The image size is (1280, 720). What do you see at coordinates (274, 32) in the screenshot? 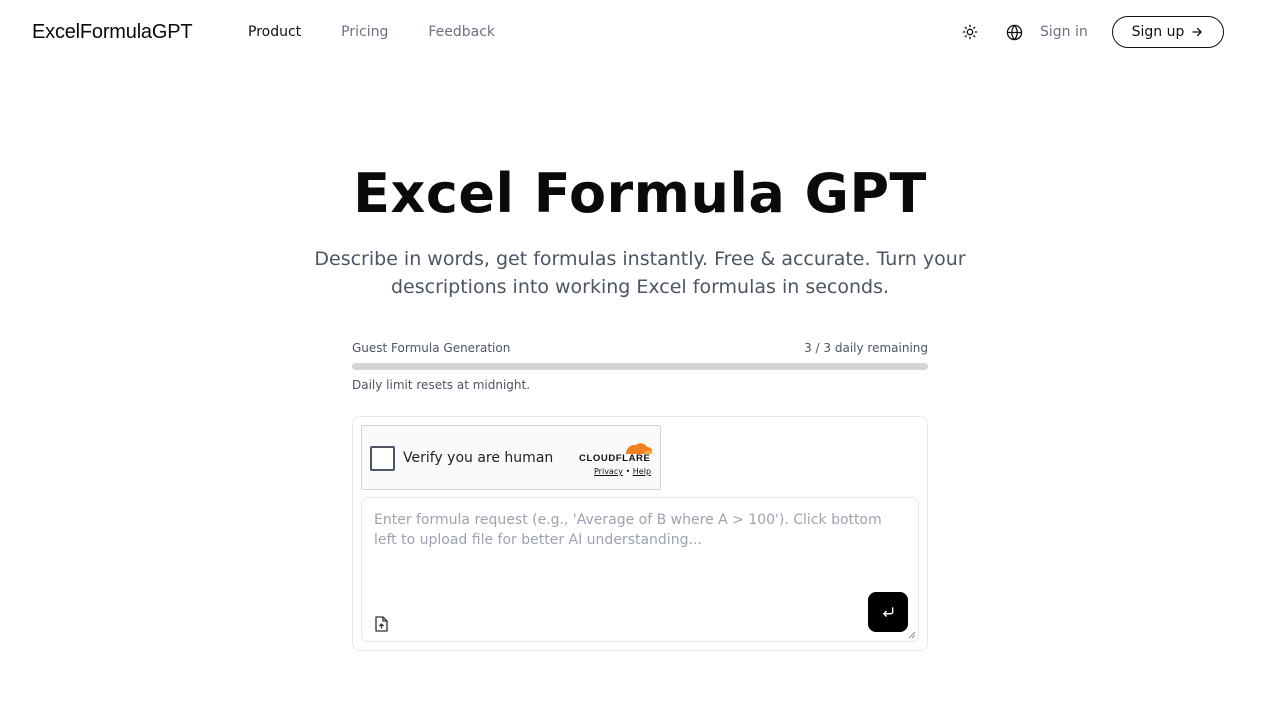
I see `nav-item-product: Product` at bounding box center [274, 32].